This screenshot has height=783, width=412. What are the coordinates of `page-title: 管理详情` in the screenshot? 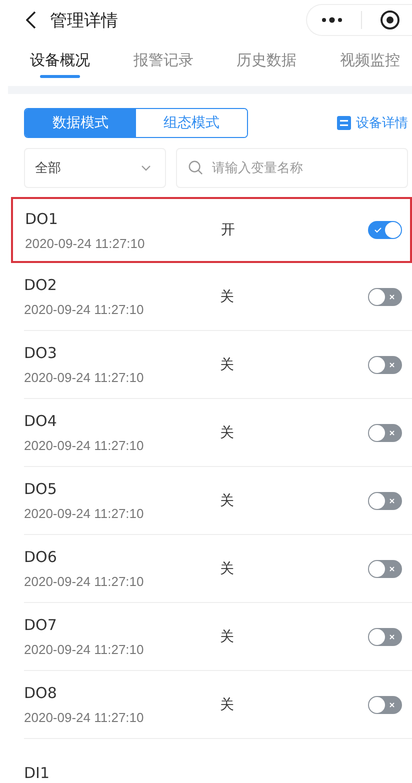 It's located at (84, 21).